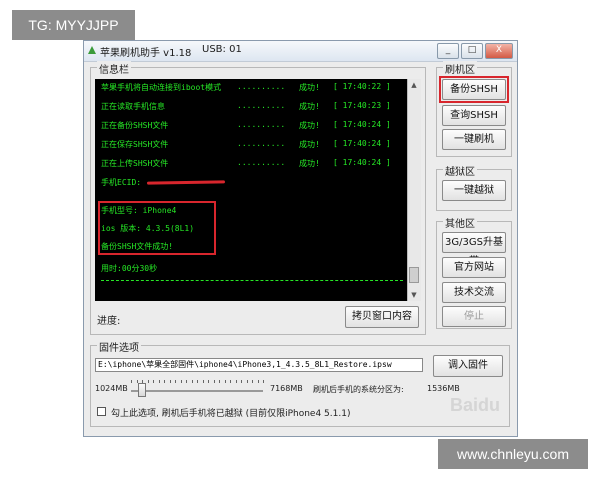  I want to click on log-message: 苹果手机将自动连接到iboot模式, so click(161, 87).